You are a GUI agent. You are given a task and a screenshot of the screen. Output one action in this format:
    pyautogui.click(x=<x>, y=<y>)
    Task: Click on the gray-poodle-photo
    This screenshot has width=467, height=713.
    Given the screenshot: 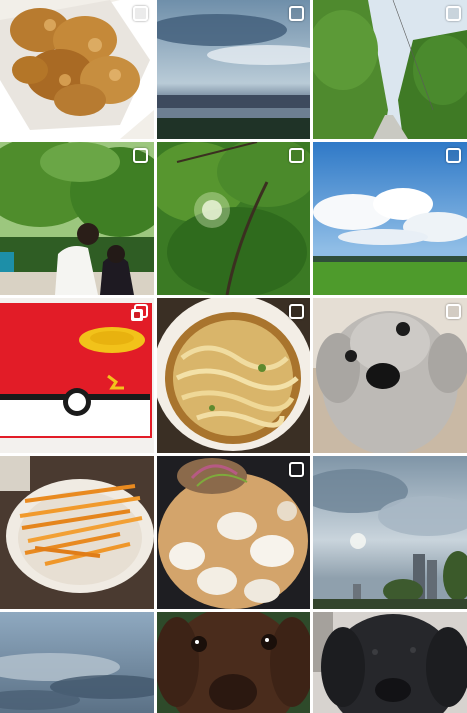 What is the action you would take?
    pyautogui.click(x=390, y=375)
    